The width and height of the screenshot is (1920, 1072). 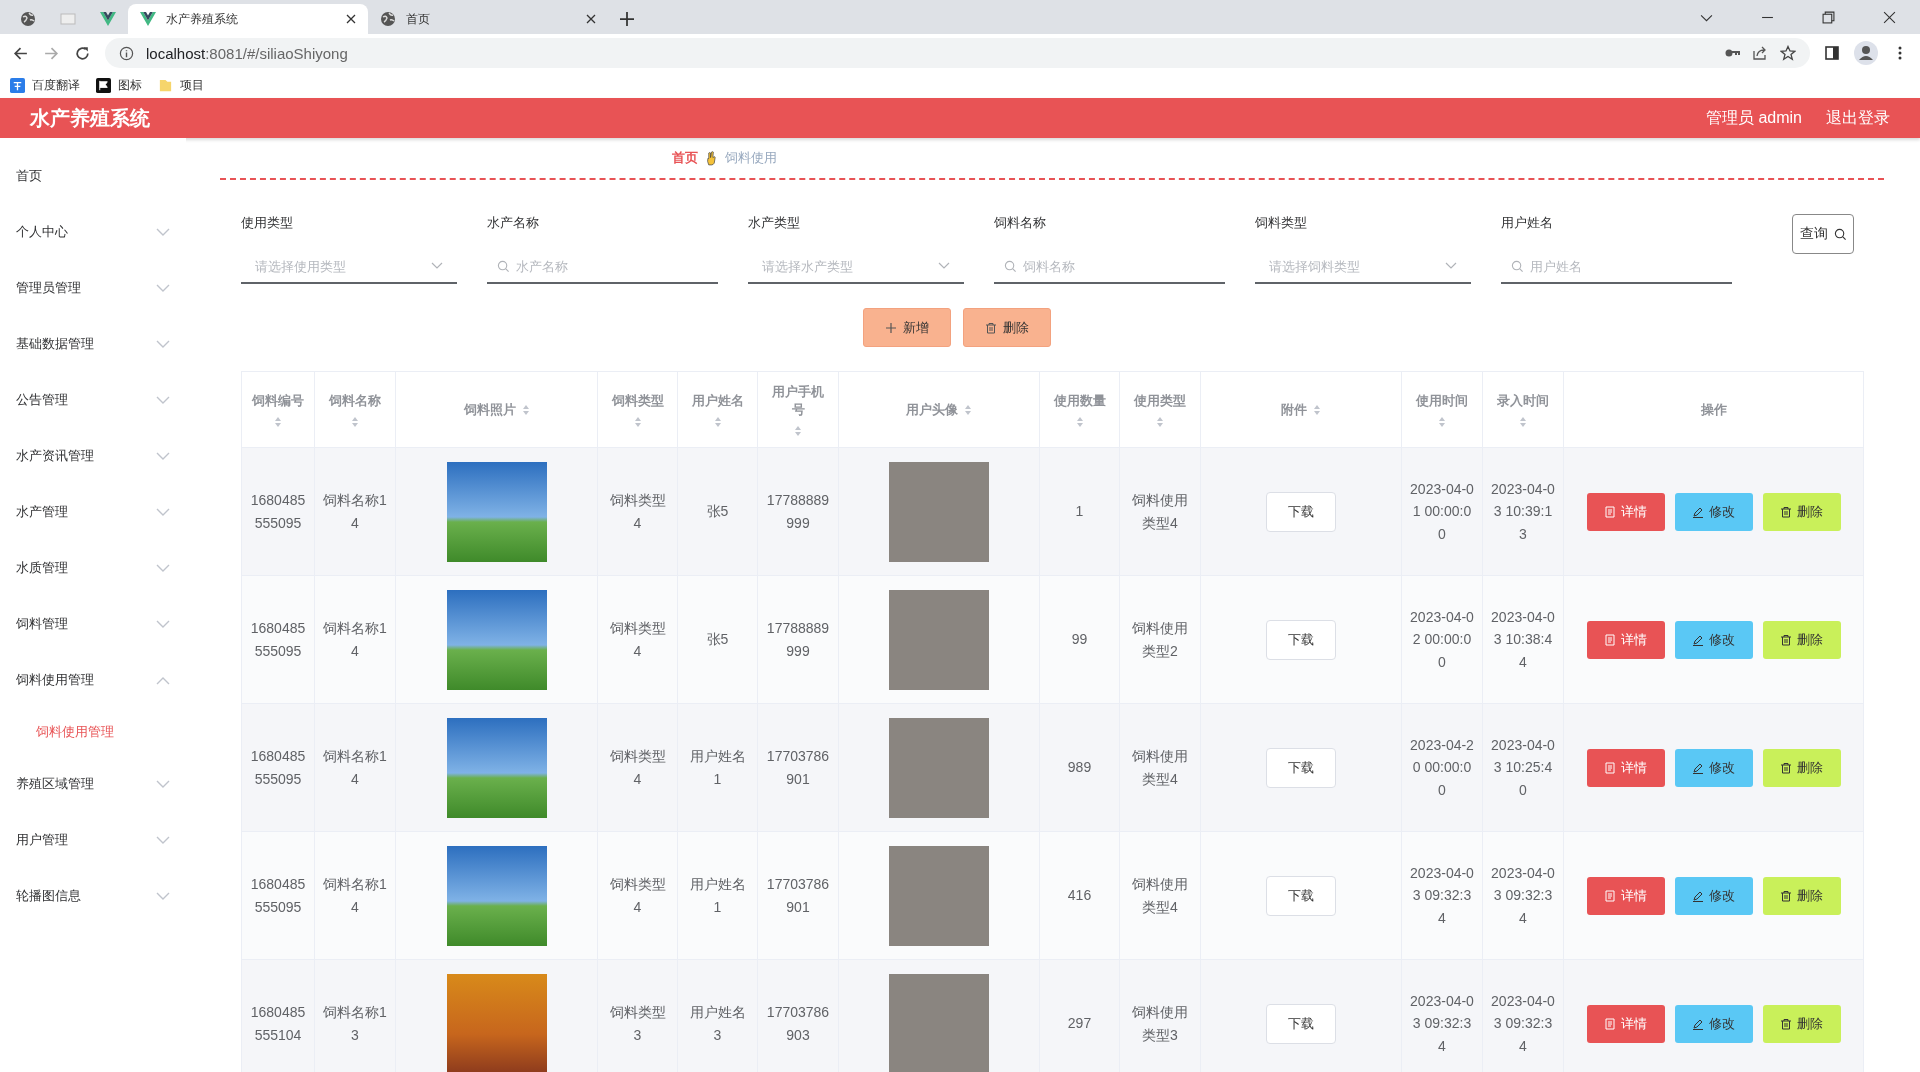 I want to click on column-header: 操作, so click(x=1713, y=409).